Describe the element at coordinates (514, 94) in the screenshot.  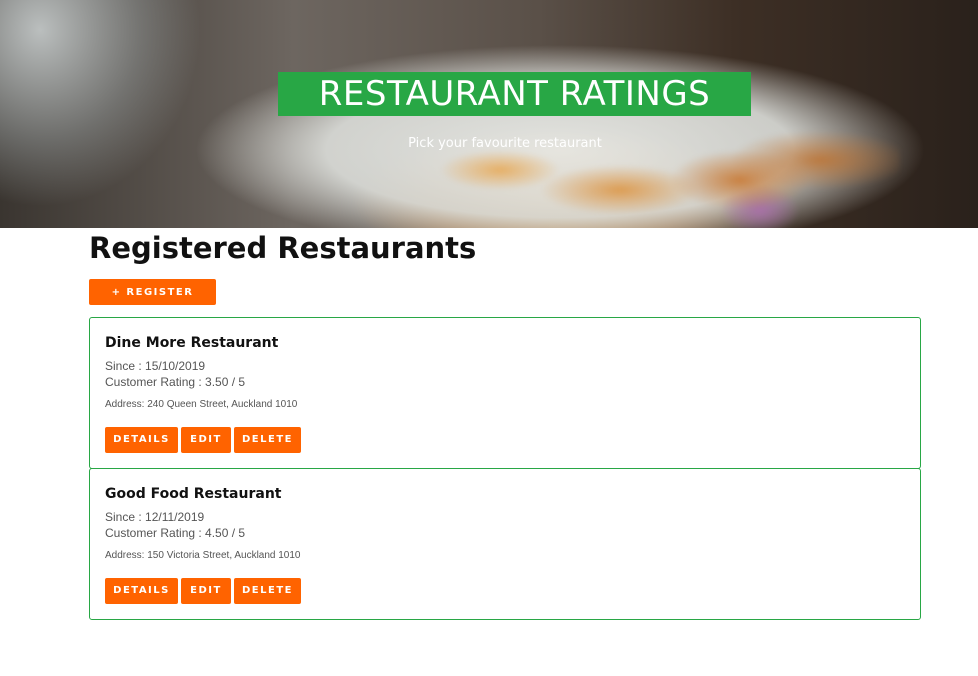
I see `site-title: RESTAURANT RATINGS` at that location.